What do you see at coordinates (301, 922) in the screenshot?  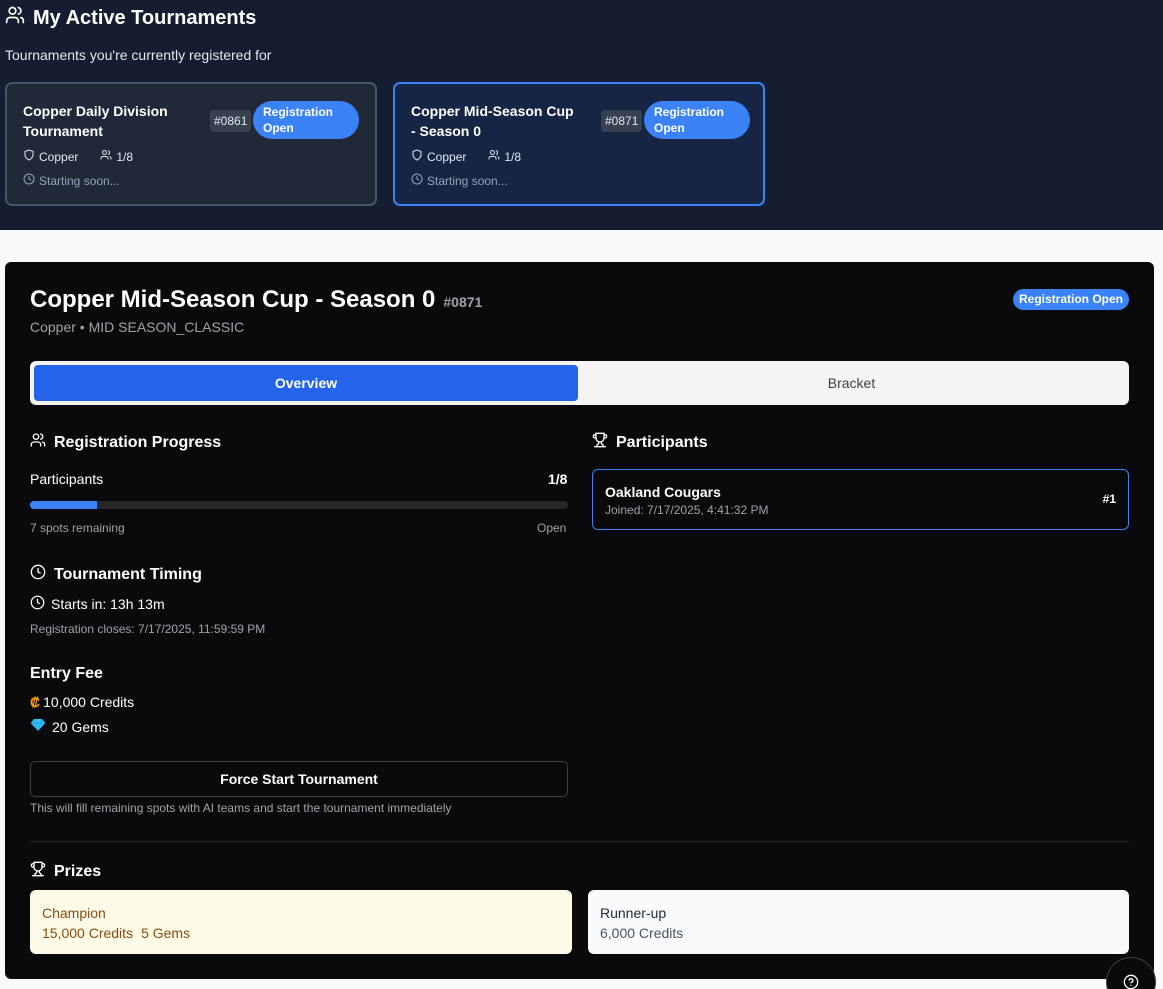 I see `champion-prize-card: Champion 15,000 Credits 5 Gems` at bounding box center [301, 922].